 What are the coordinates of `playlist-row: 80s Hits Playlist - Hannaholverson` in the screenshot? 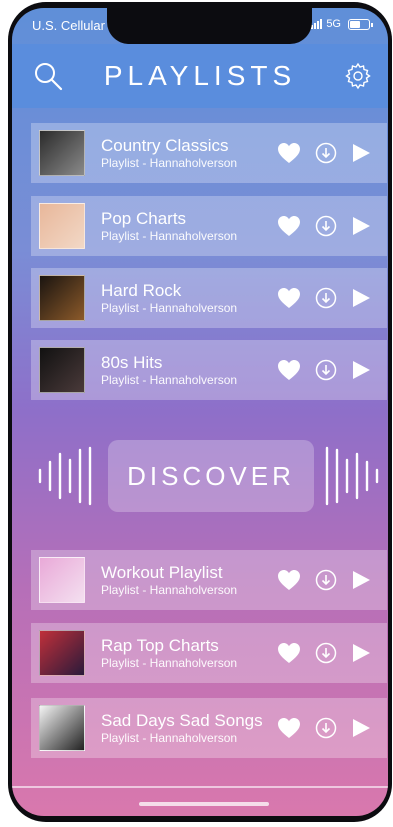 It's located at (209, 370).